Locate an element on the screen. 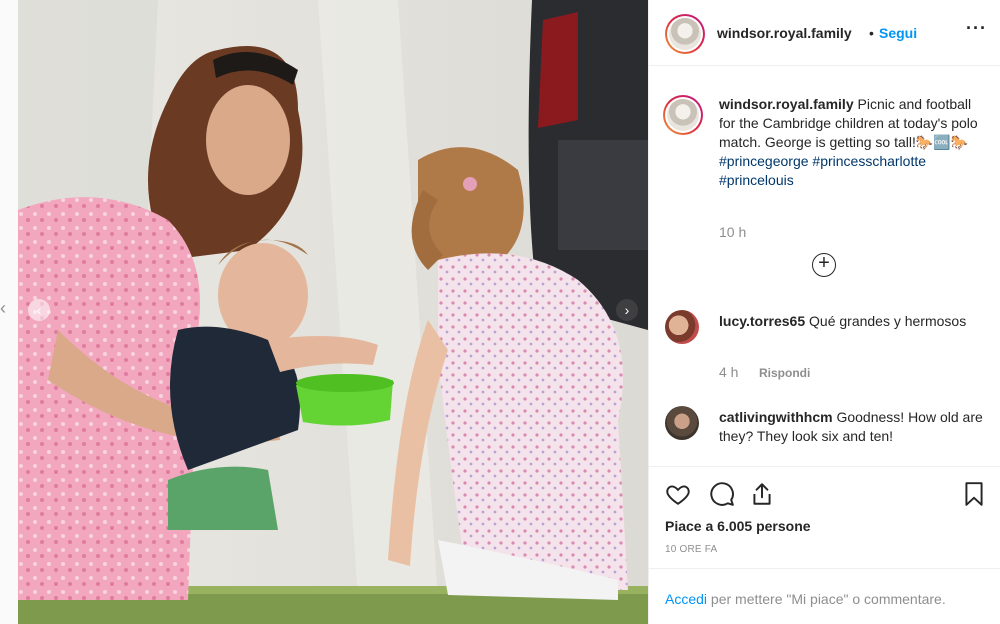  post-timestamp: 10 ORE FA is located at coordinates (691, 549).